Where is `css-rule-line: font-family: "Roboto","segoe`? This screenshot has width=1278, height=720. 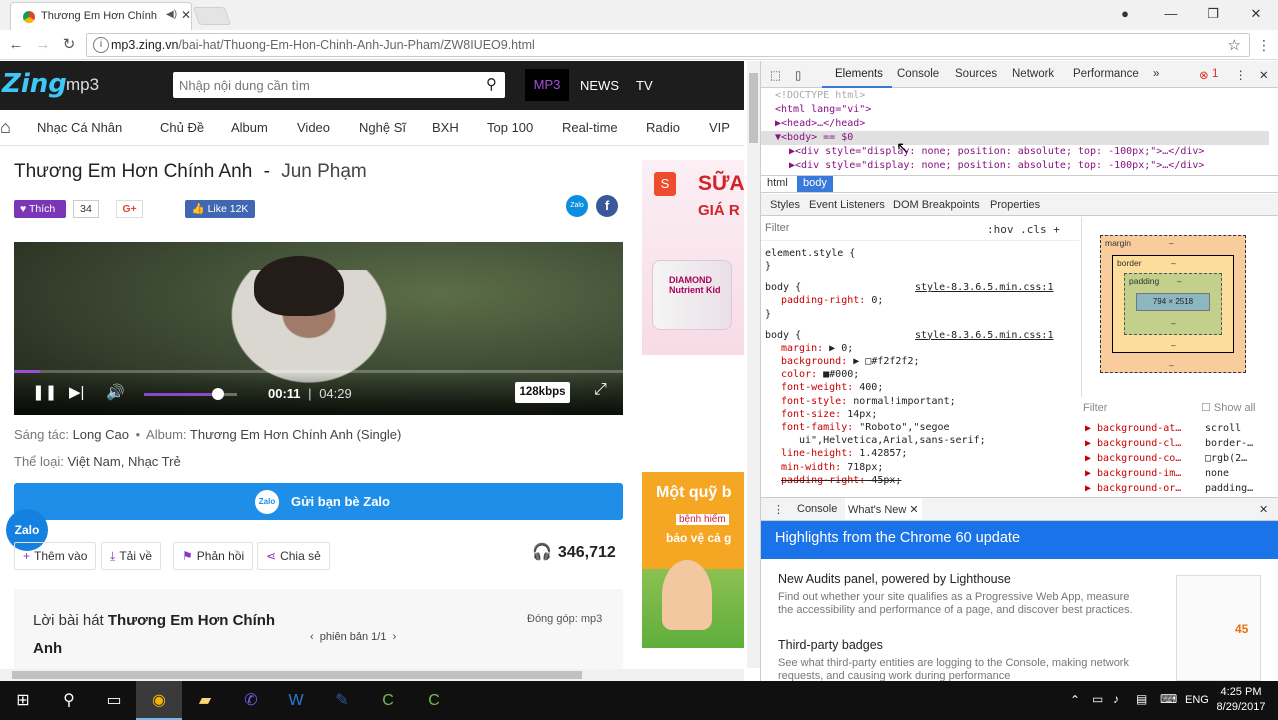
css-rule-line: font-family: "Roboto","segoe is located at coordinates (865, 427).